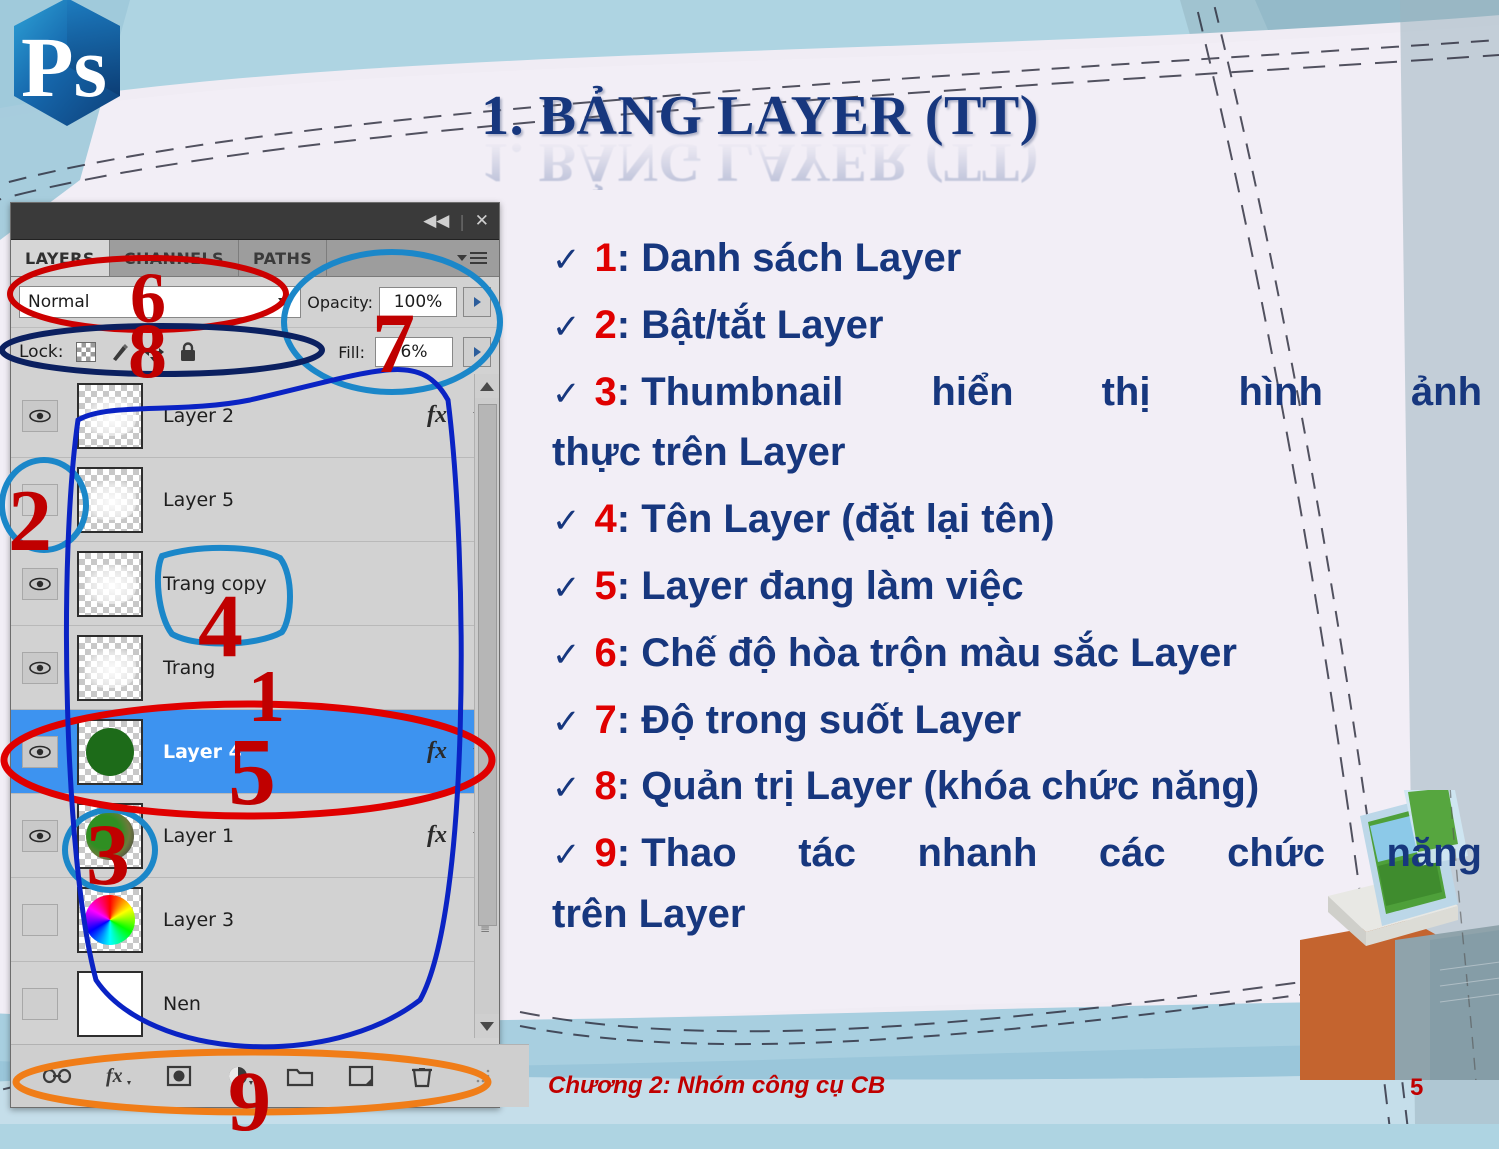  I want to click on layer-name: Layer 2, so click(281, 416).